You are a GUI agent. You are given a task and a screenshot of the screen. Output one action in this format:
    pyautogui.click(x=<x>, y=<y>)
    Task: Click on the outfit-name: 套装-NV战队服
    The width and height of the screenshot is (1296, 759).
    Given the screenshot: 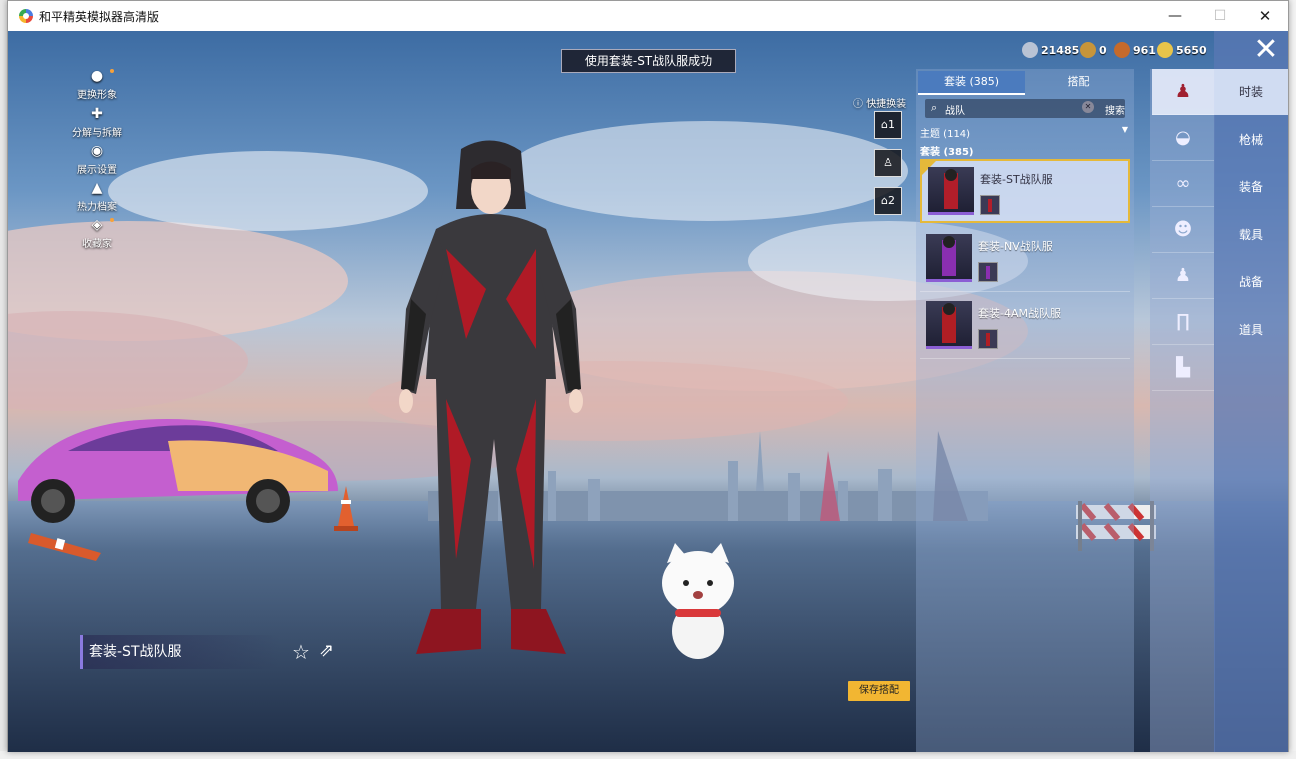 What is the action you would take?
    pyautogui.click(x=1015, y=246)
    